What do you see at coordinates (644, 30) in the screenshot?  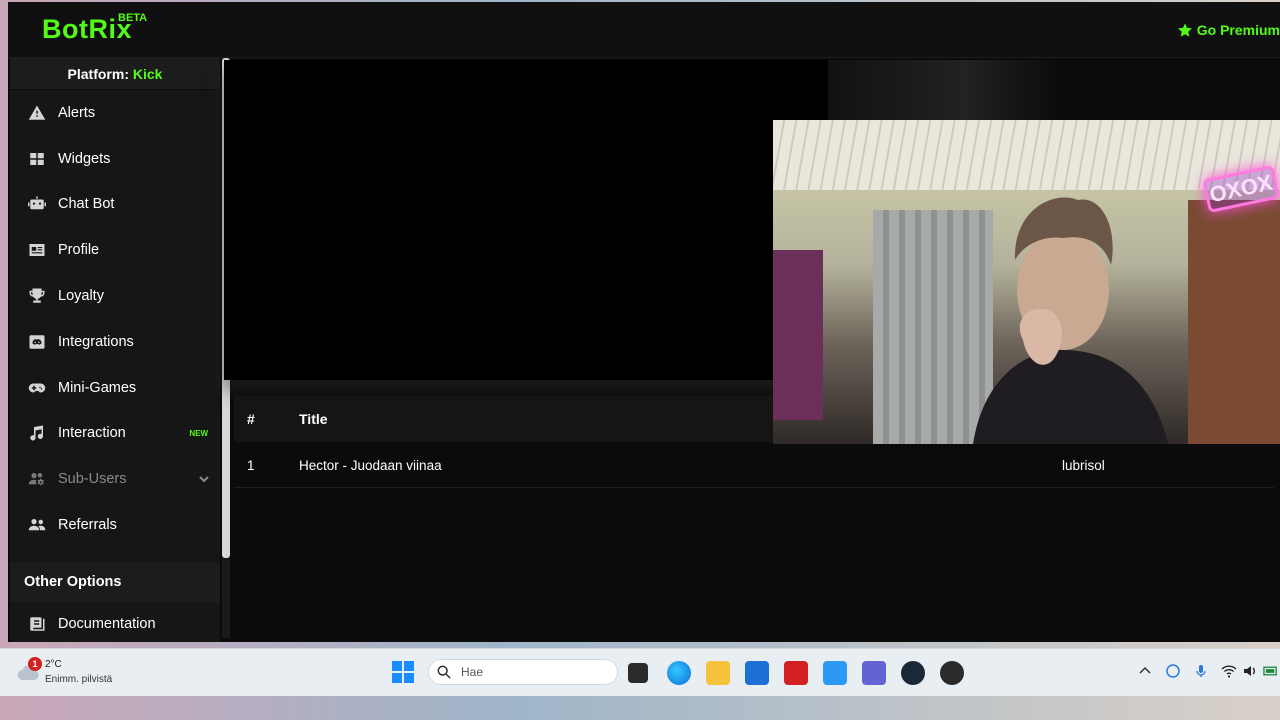 I see `top-bar: BotRix BETA Go Premium` at bounding box center [644, 30].